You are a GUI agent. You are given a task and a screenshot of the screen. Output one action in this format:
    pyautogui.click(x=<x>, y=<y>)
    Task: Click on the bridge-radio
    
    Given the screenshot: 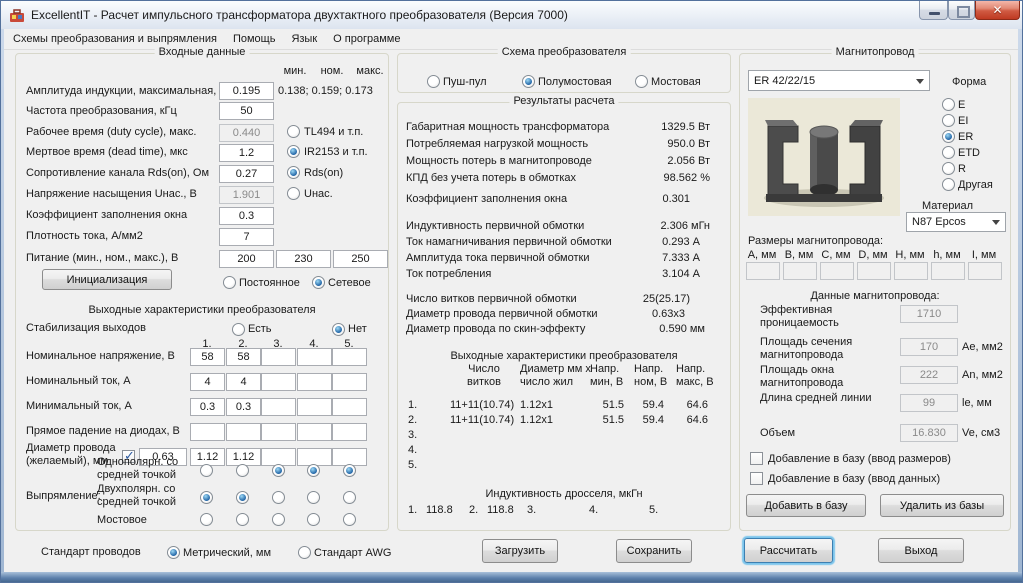 What is the action you would take?
    pyautogui.click(x=641, y=81)
    